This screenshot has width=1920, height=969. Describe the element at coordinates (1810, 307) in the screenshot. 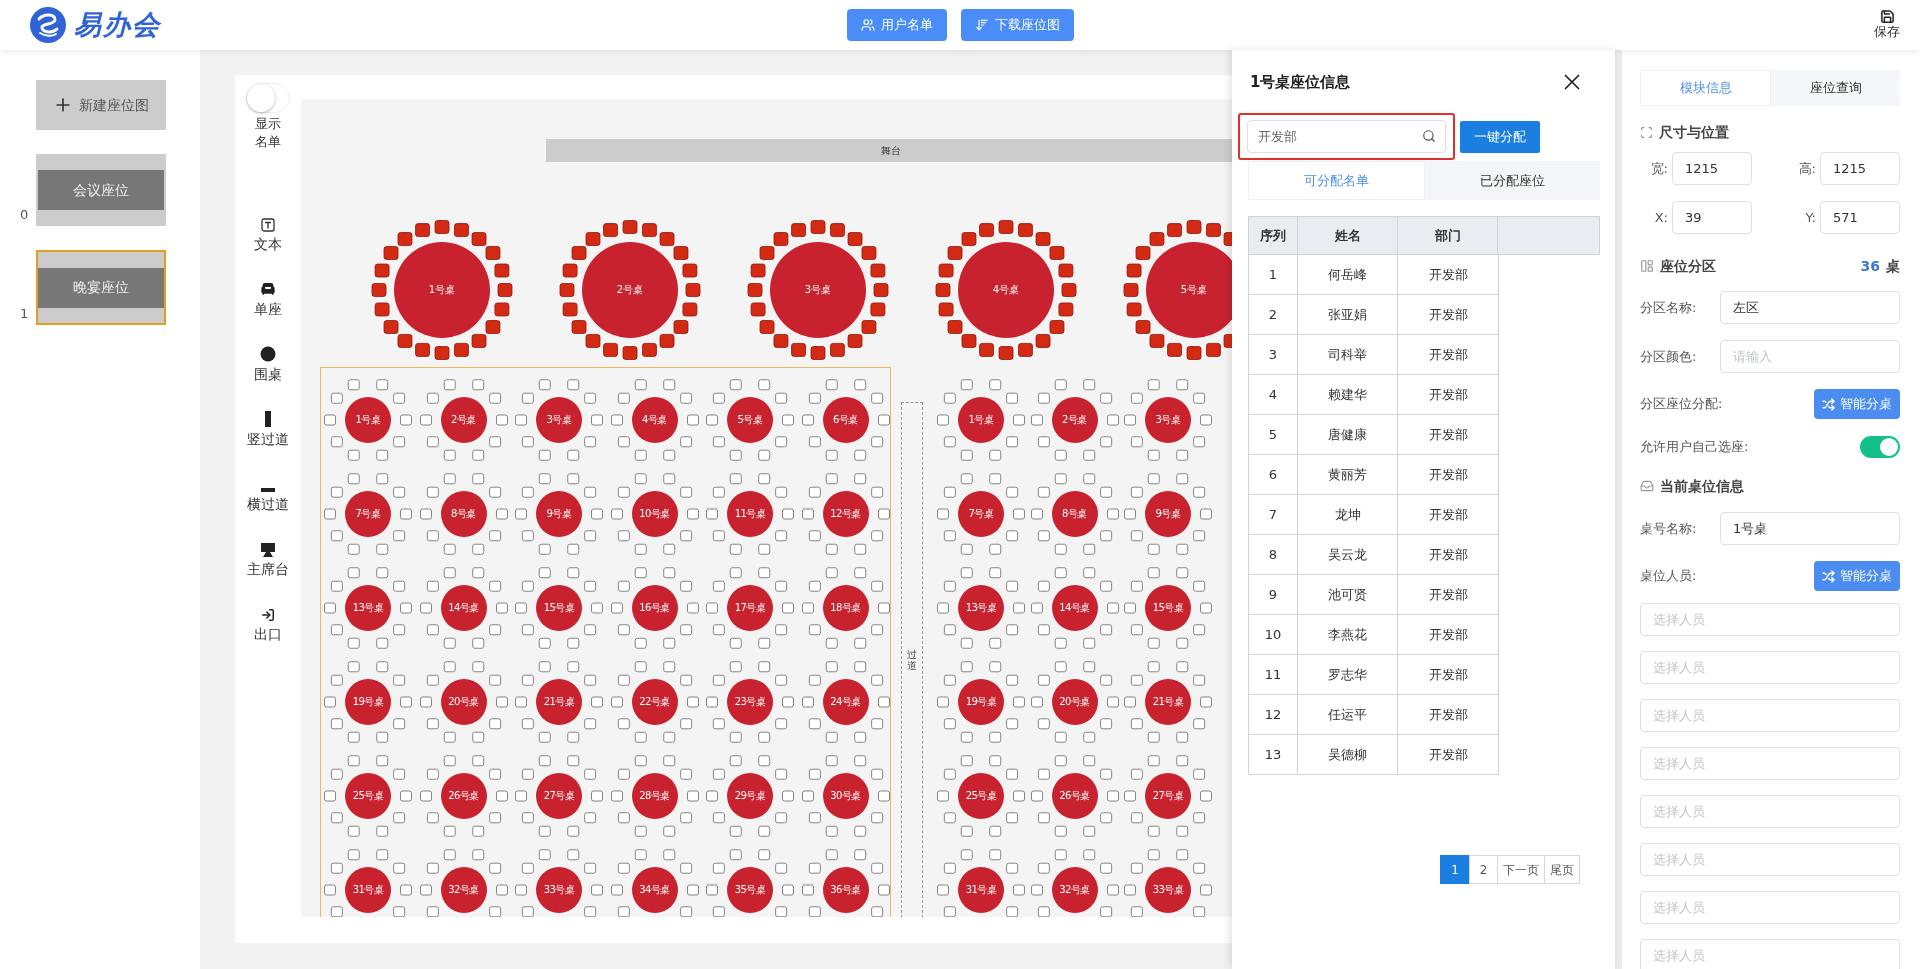

I see `input-field: 左区` at that location.